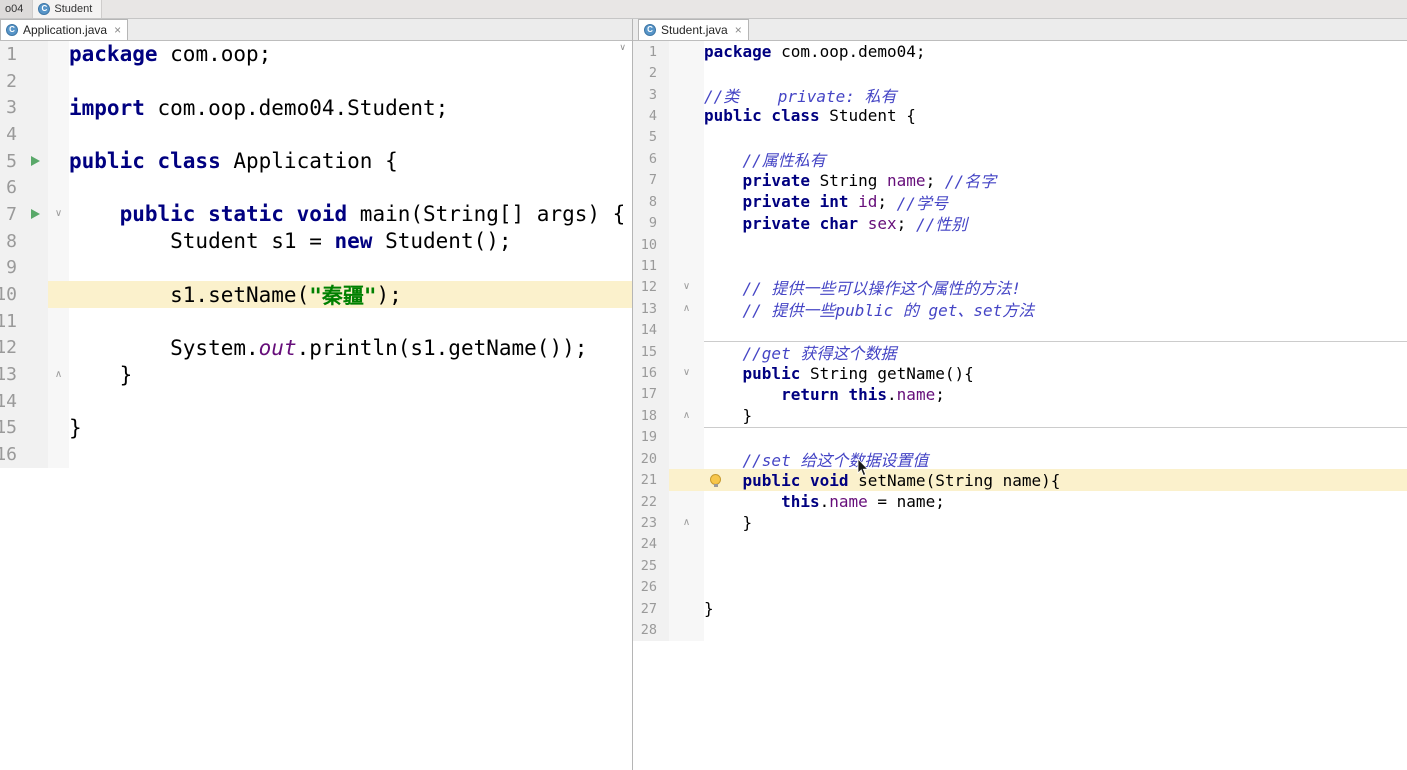 The height and width of the screenshot is (770, 1407). I want to click on nav-item-demo04: o04, so click(17, 9).